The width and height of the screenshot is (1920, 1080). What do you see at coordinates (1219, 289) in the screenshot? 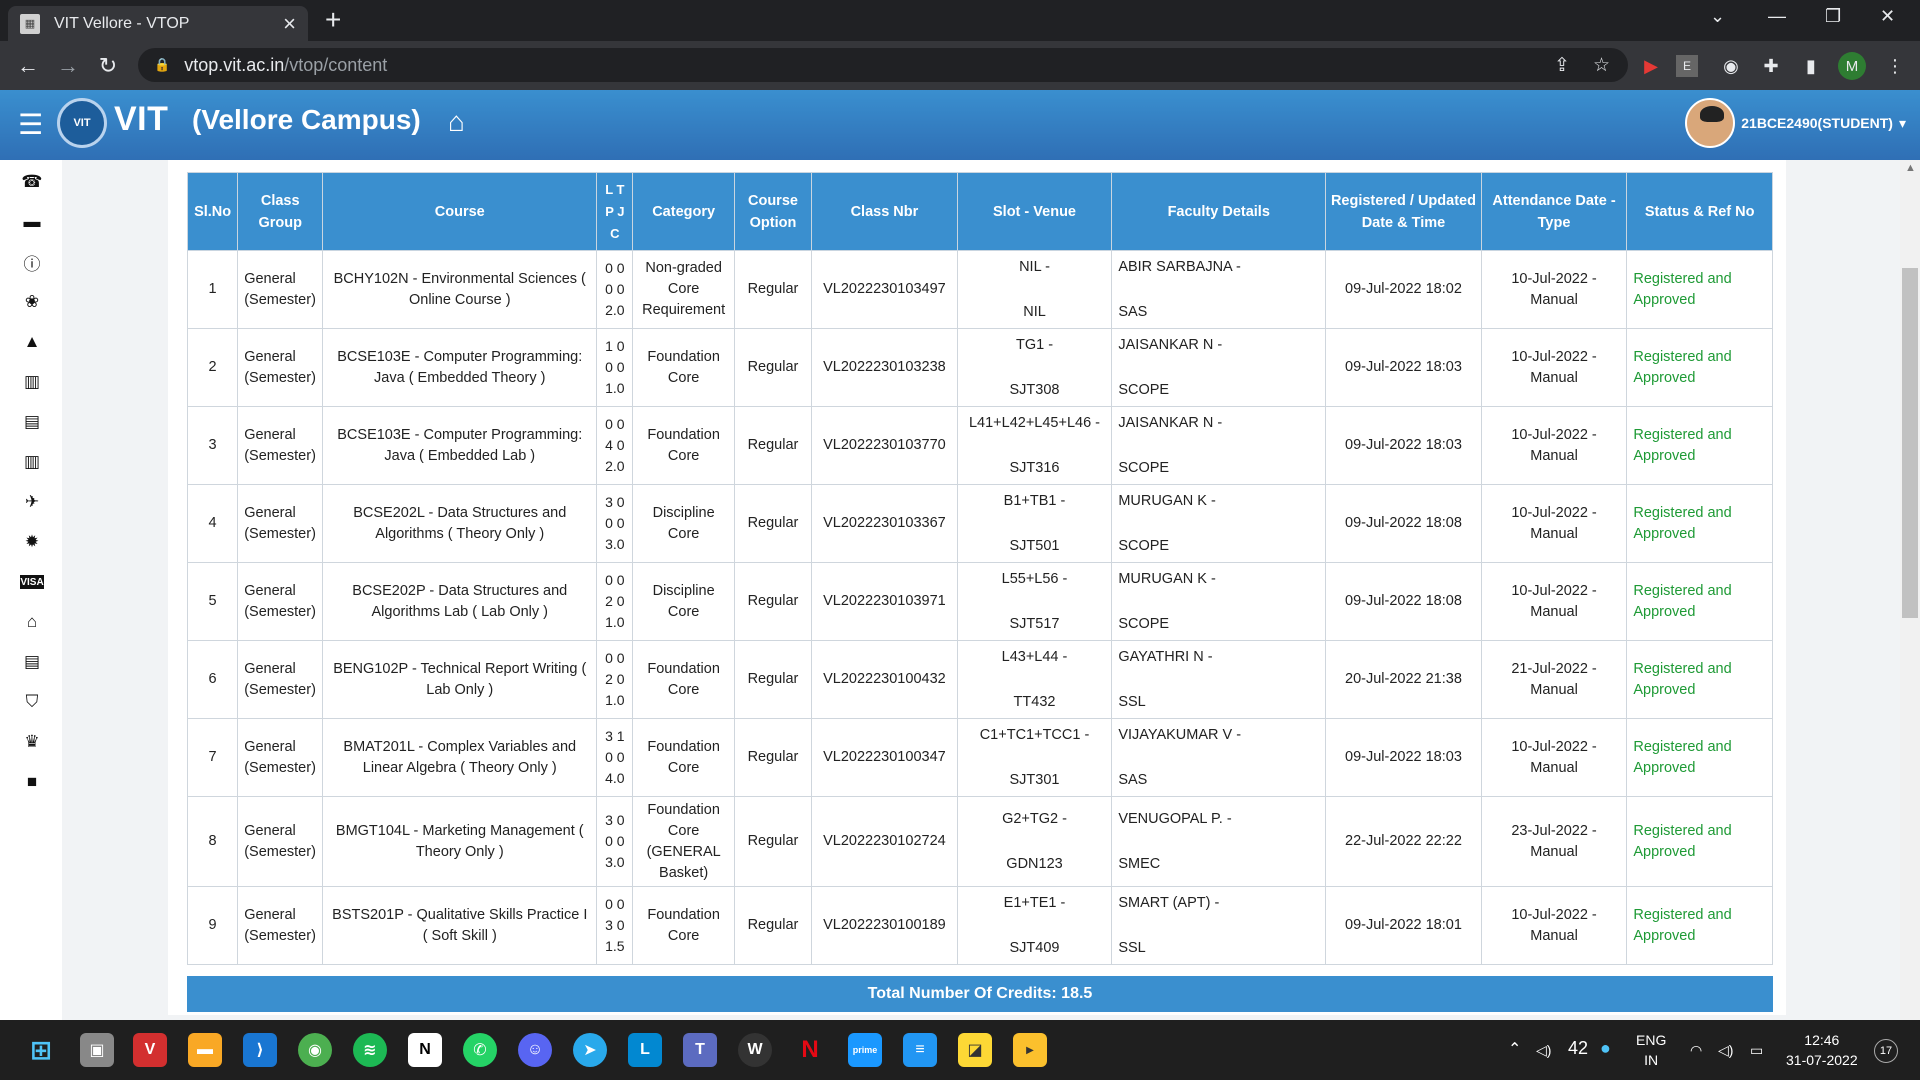
I see `cell-faculty: ABIR SARBAJNA - SAS` at bounding box center [1219, 289].